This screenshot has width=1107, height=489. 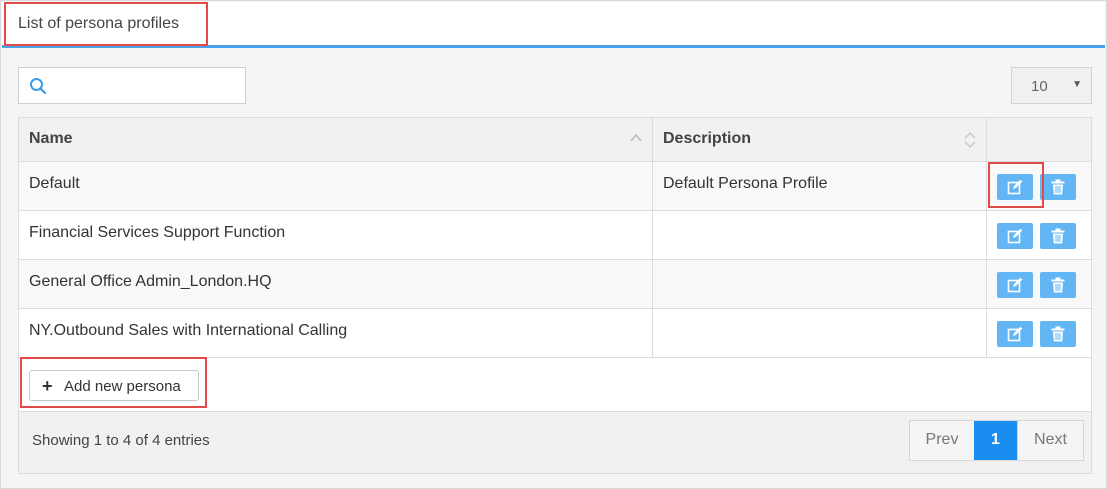 I want to click on cell-description: Default Persona Profile, so click(x=820, y=186).